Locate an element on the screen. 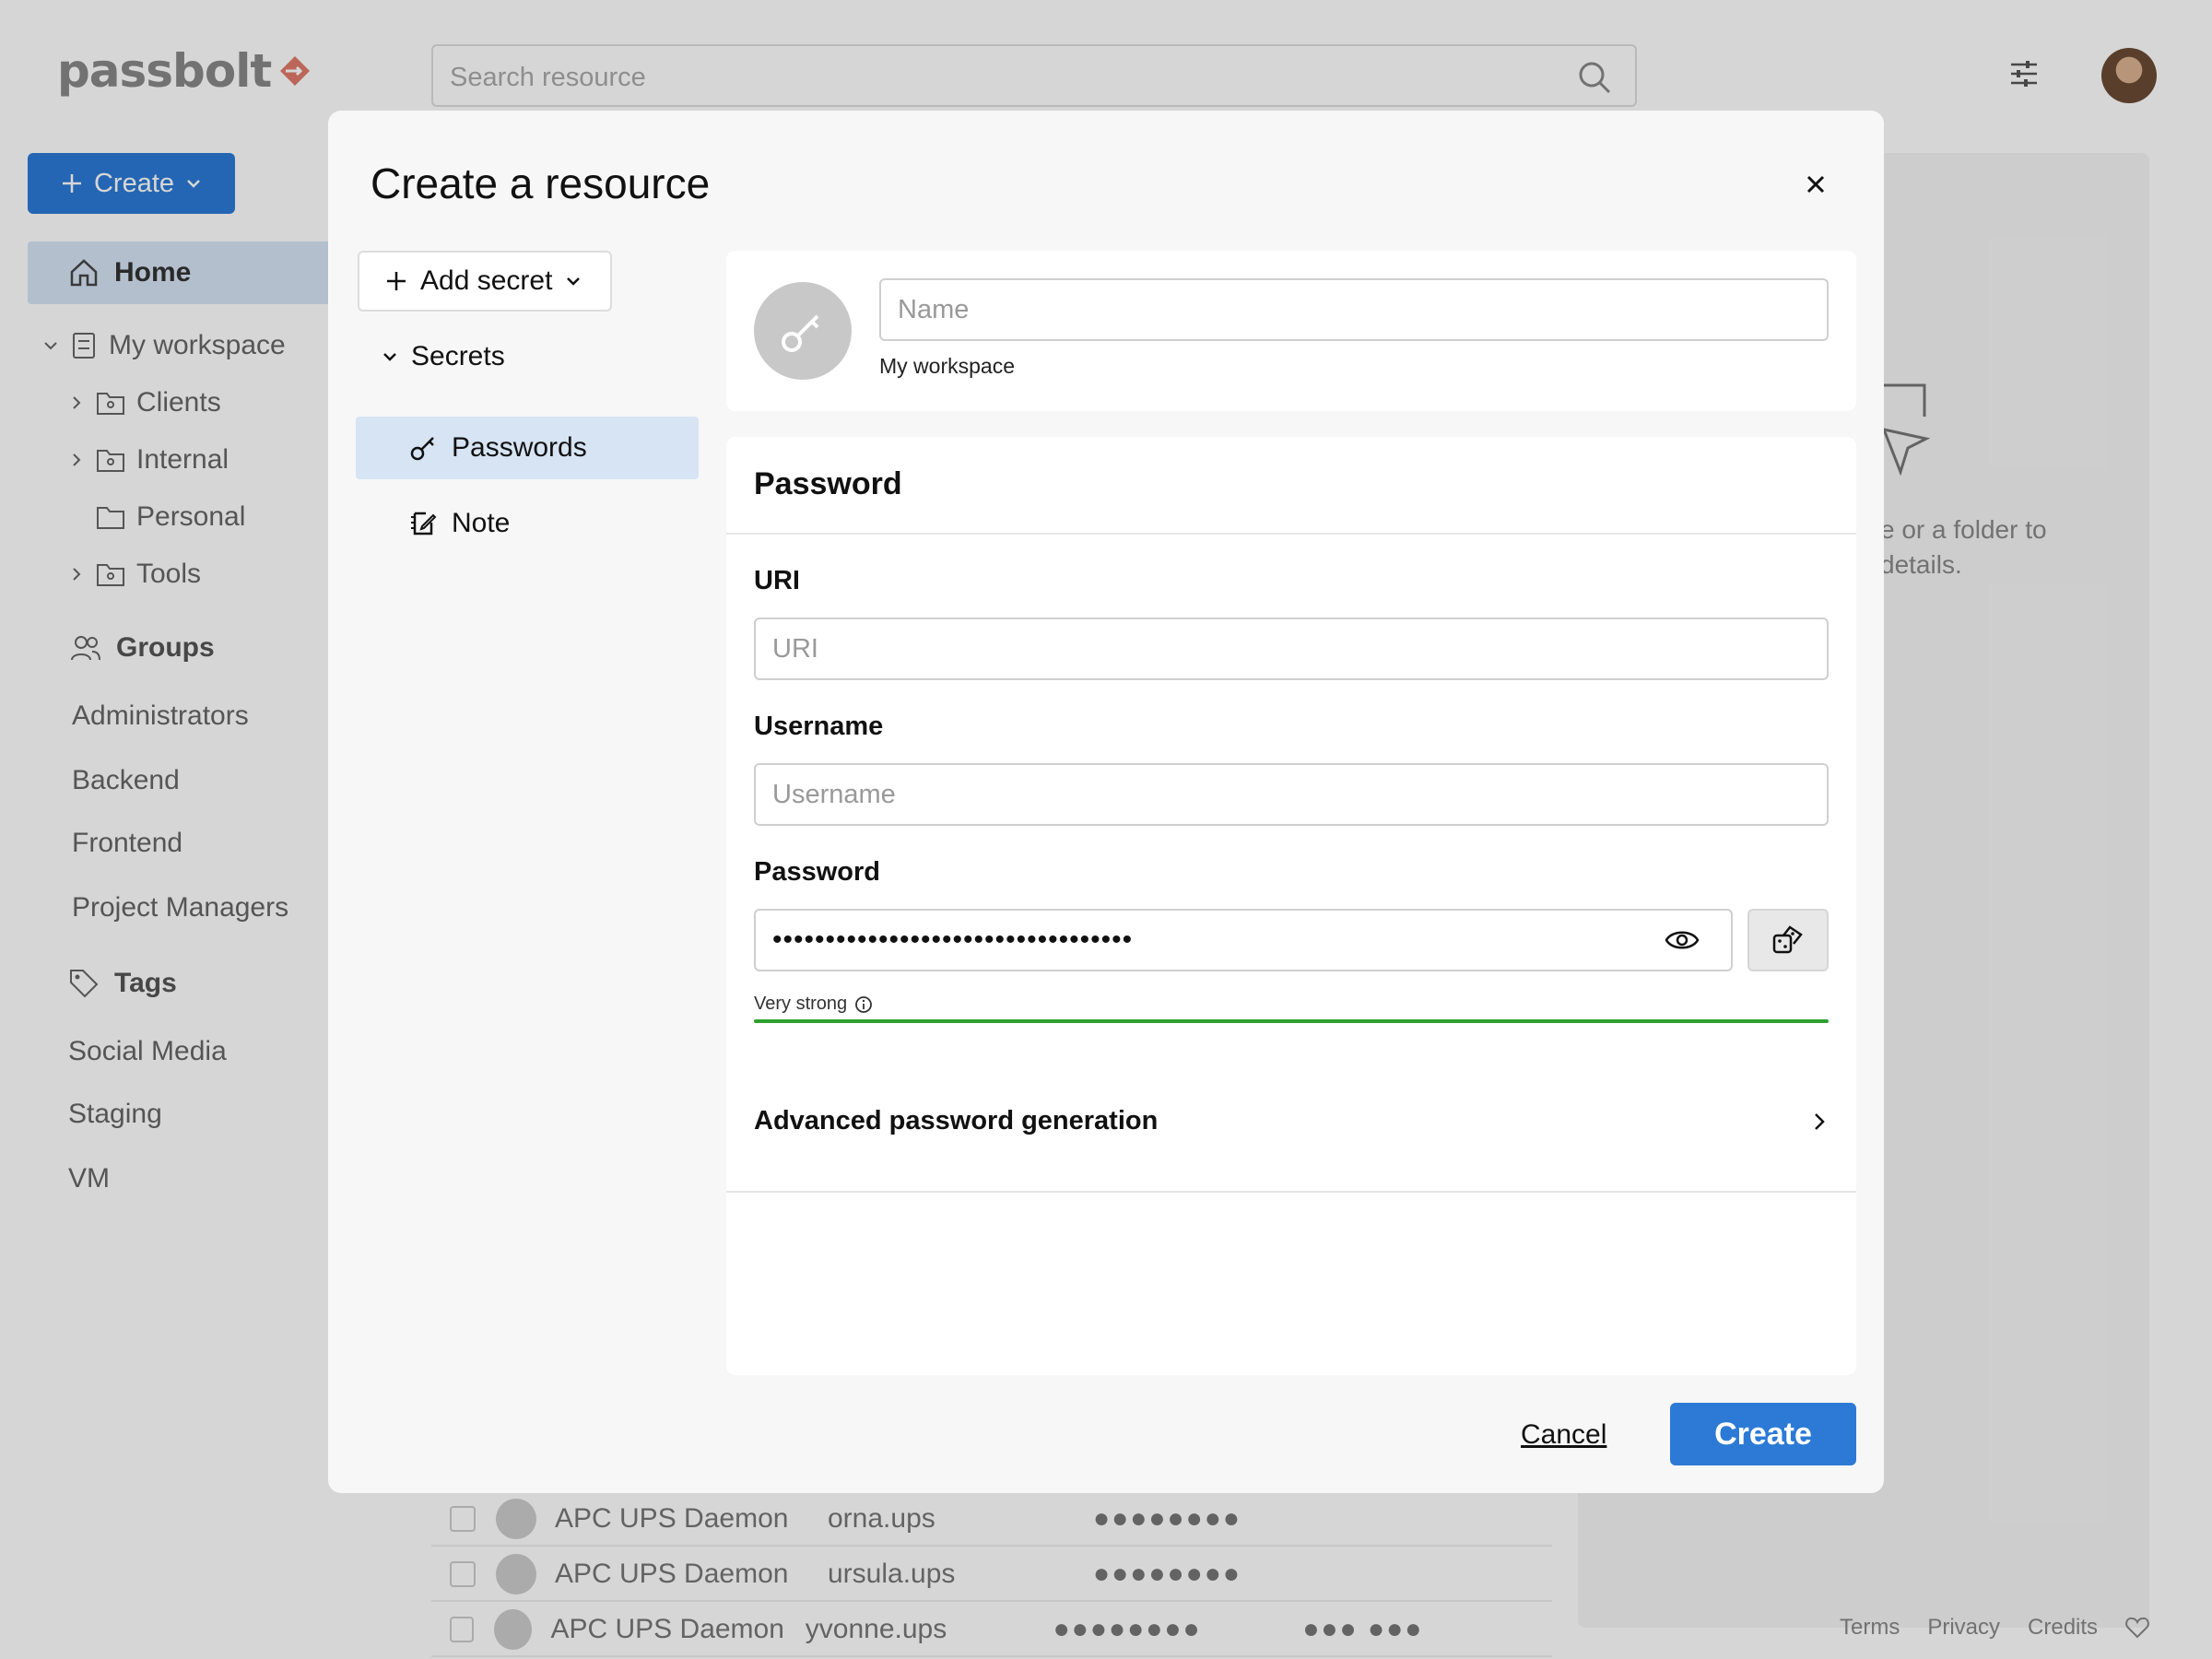  secret-type-label: Passwords is located at coordinates (519, 447).